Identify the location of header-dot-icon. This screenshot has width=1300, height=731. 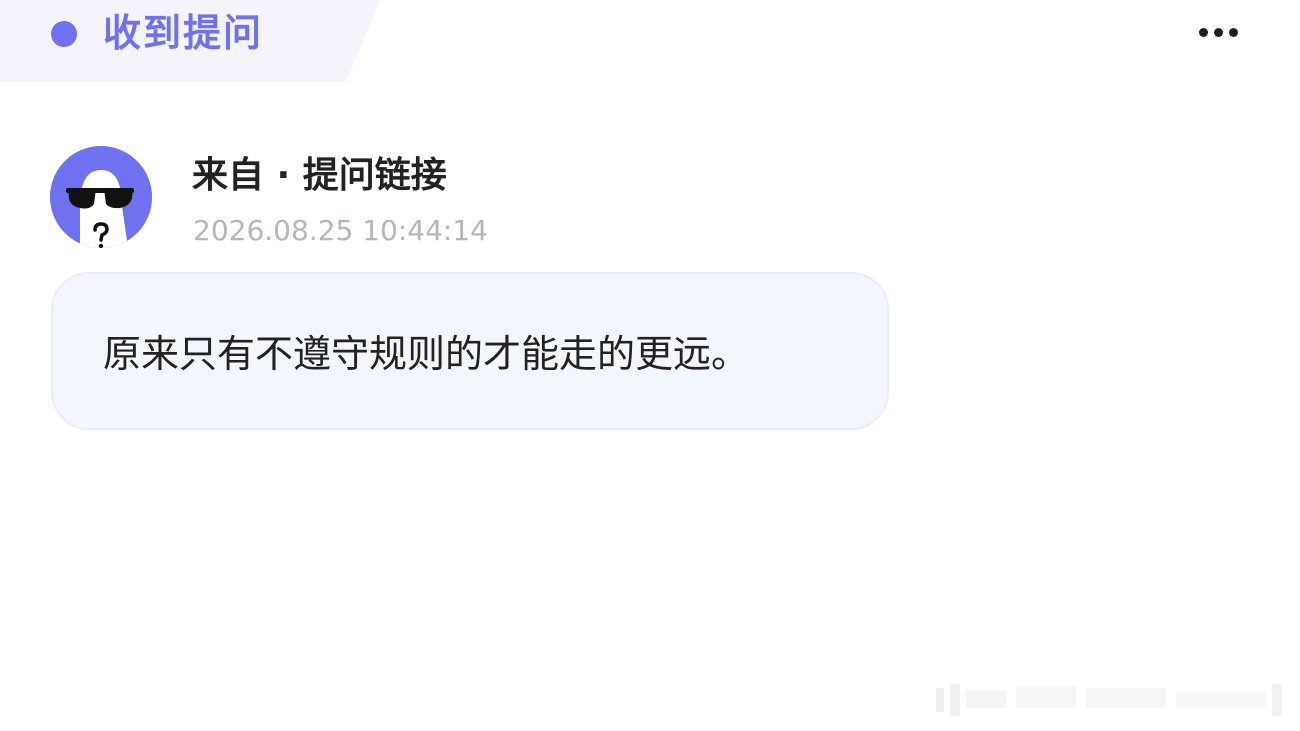
(64, 34).